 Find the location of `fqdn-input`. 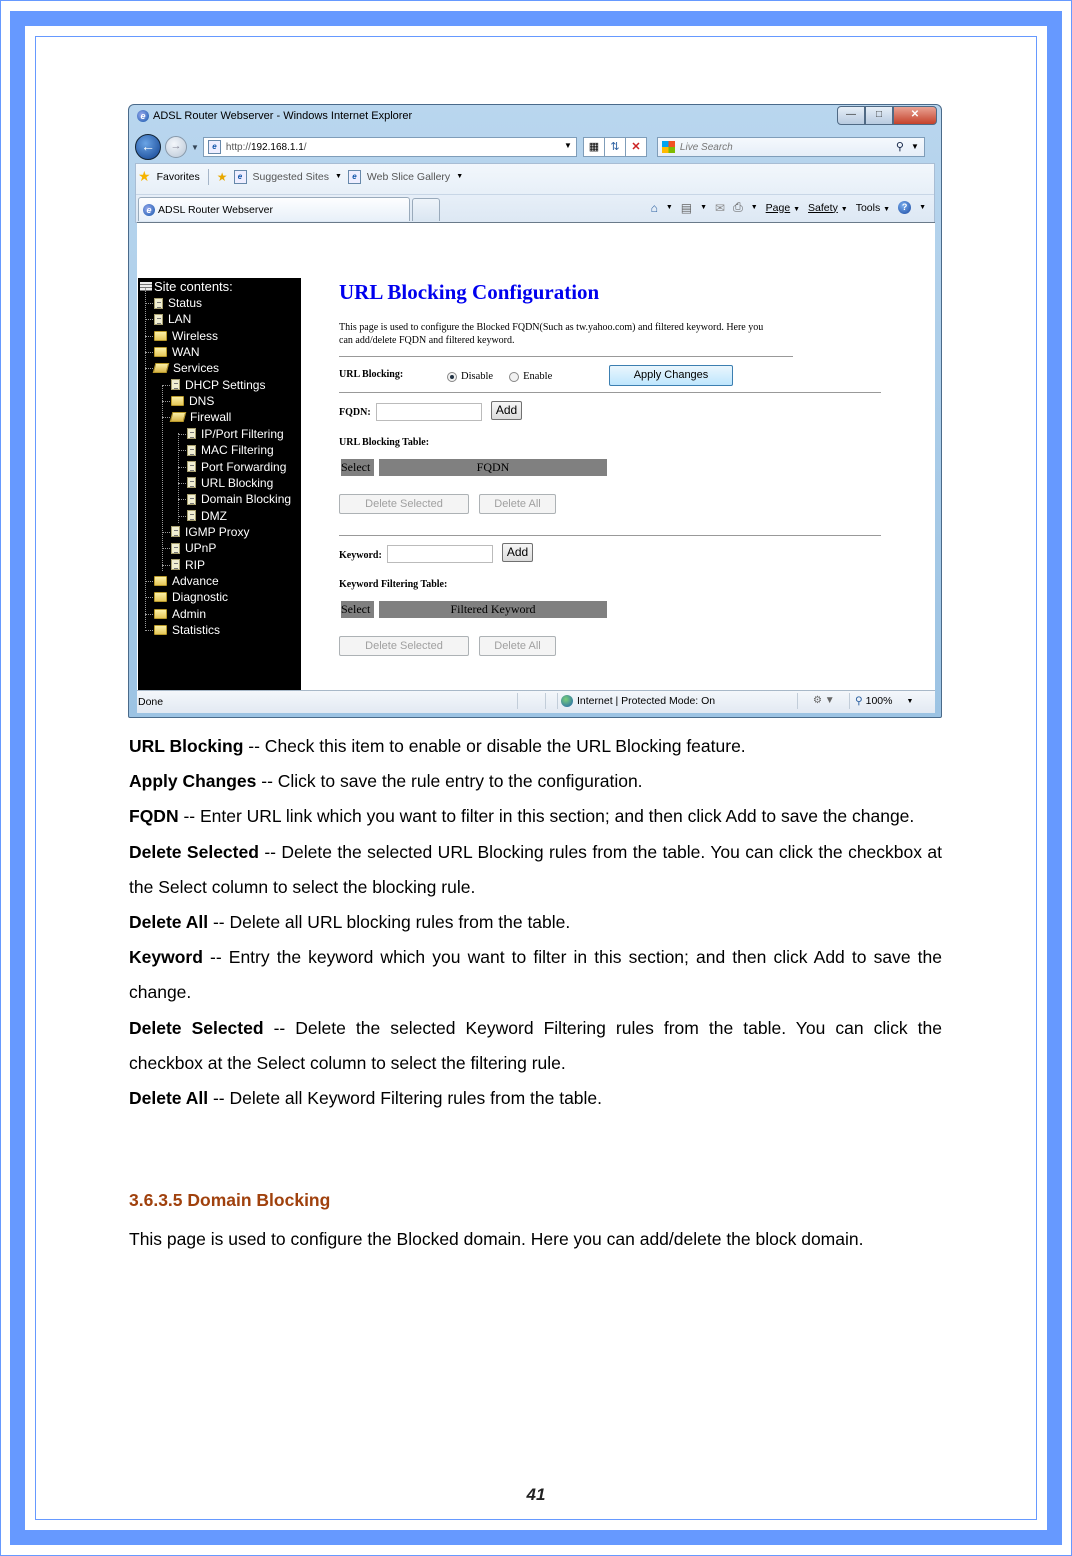

fqdn-input is located at coordinates (429, 412).